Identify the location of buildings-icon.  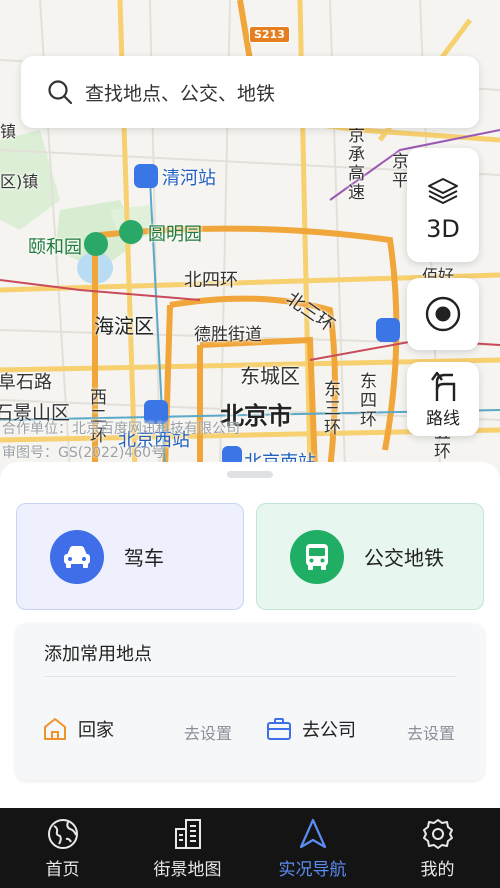
(187, 833).